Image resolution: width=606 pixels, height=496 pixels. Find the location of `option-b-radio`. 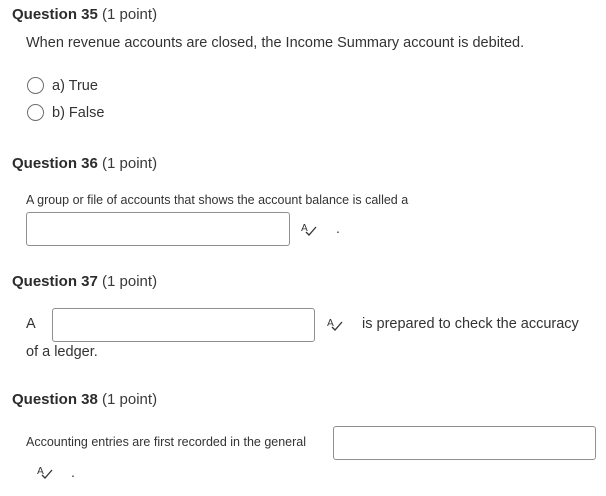

option-b-radio is located at coordinates (35, 112).